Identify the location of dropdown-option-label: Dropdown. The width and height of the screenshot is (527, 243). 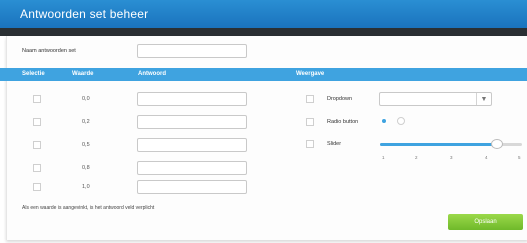
(340, 99).